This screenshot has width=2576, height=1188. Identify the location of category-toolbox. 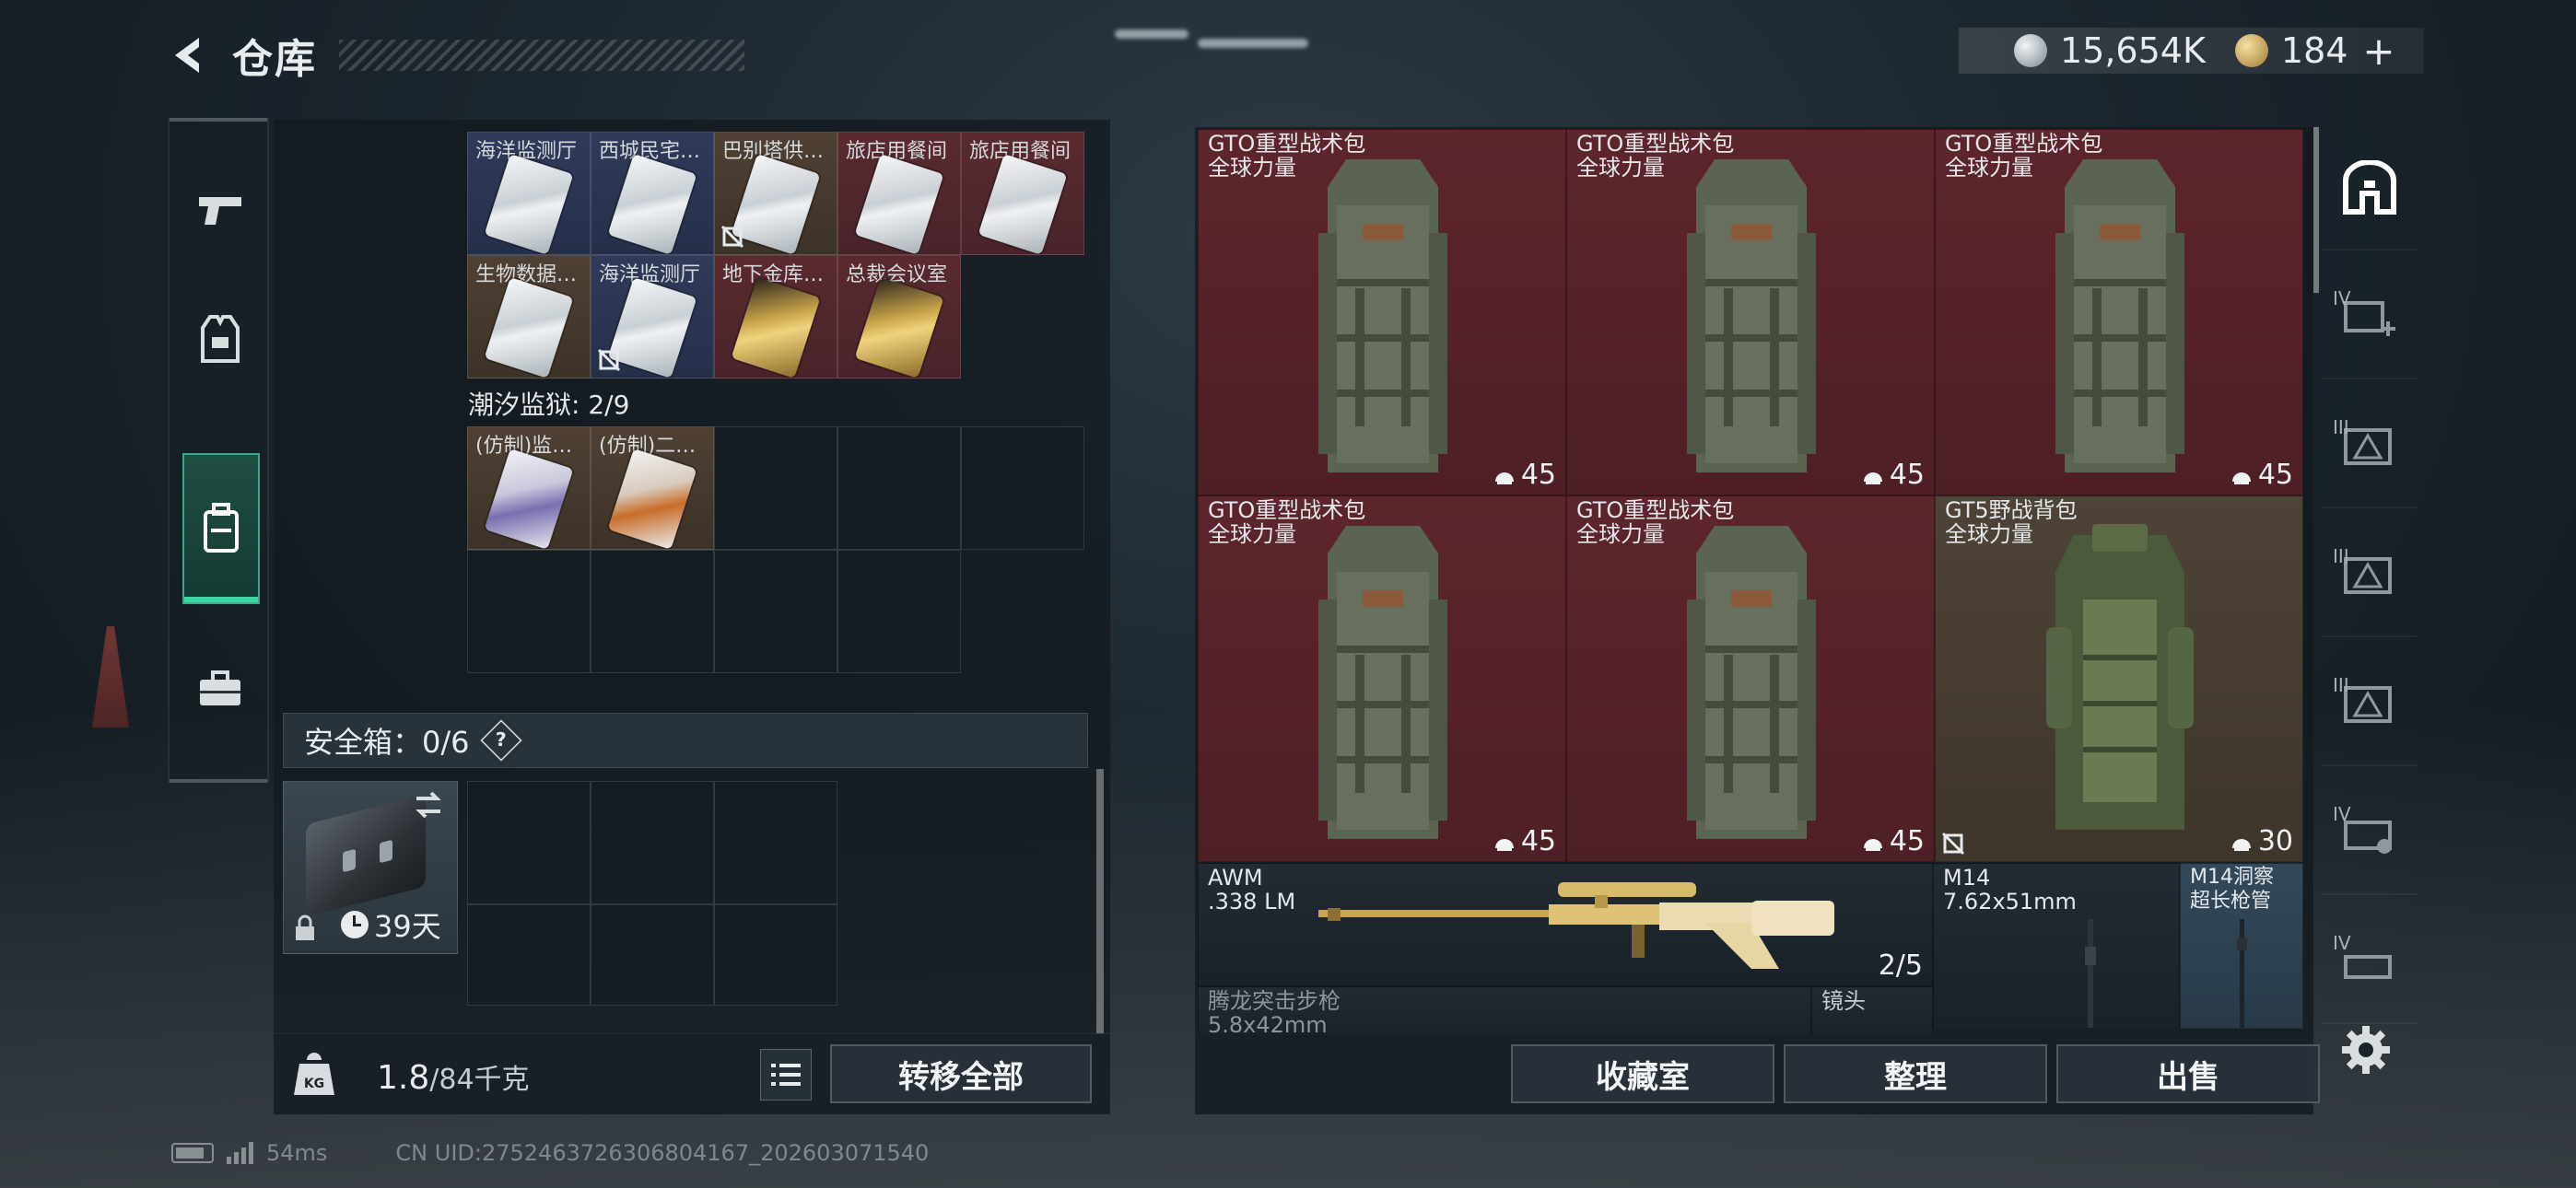
(220, 689).